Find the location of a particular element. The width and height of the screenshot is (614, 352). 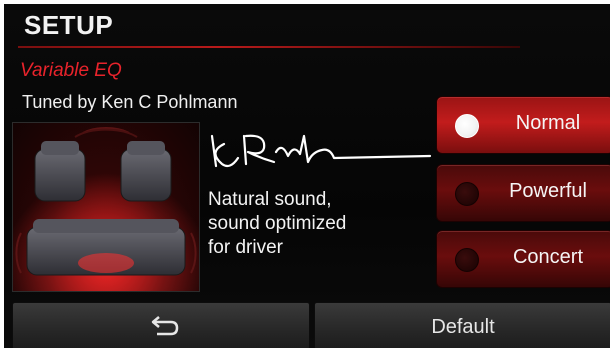

back-button is located at coordinates (161, 325).